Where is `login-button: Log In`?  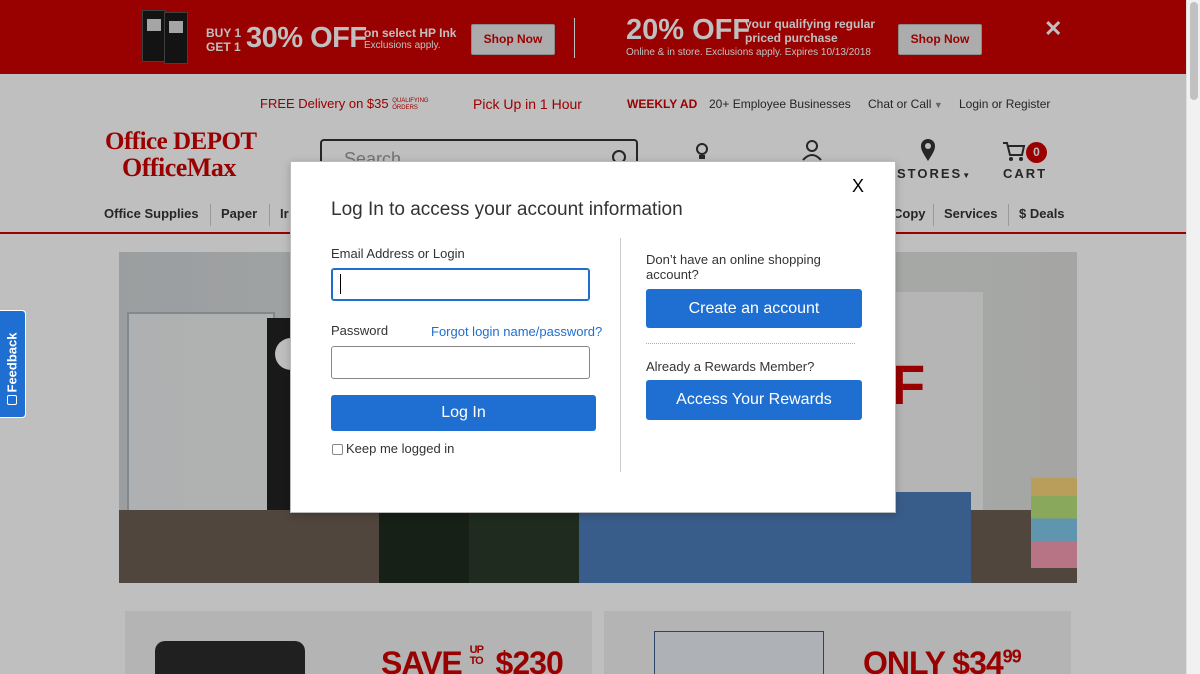 login-button: Log In is located at coordinates (463, 413).